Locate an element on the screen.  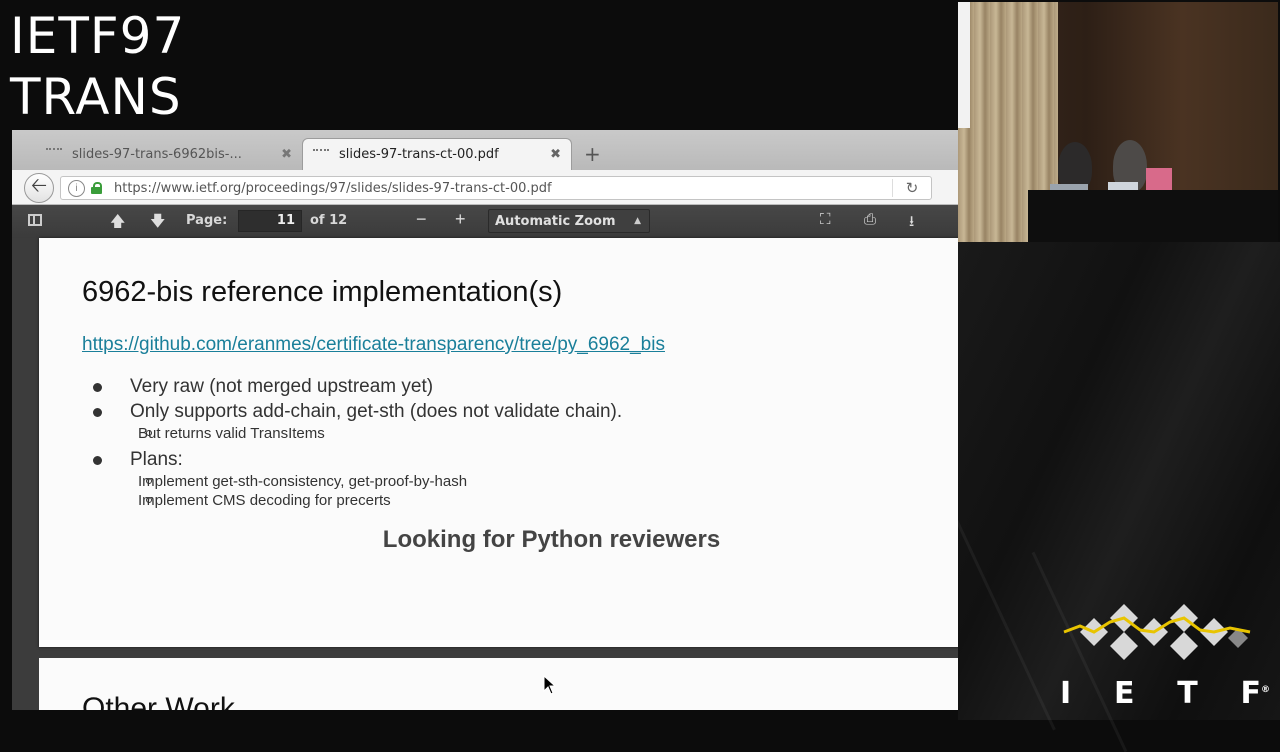
download-icon: ⭳ is located at coordinates (911, 223).